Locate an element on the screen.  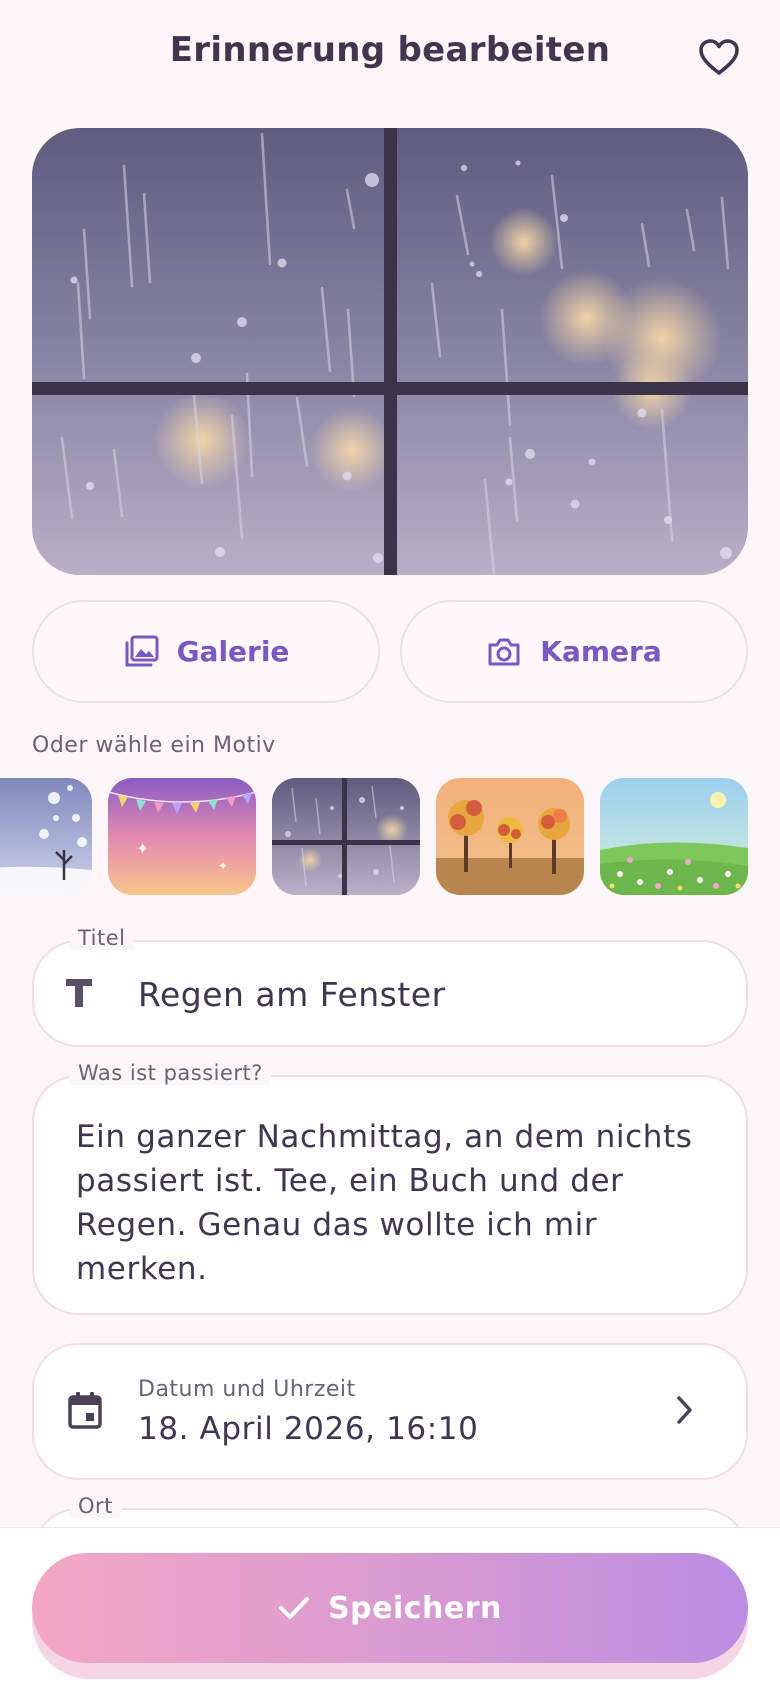
motif-spring-meadow is located at coordinates (674, 836).